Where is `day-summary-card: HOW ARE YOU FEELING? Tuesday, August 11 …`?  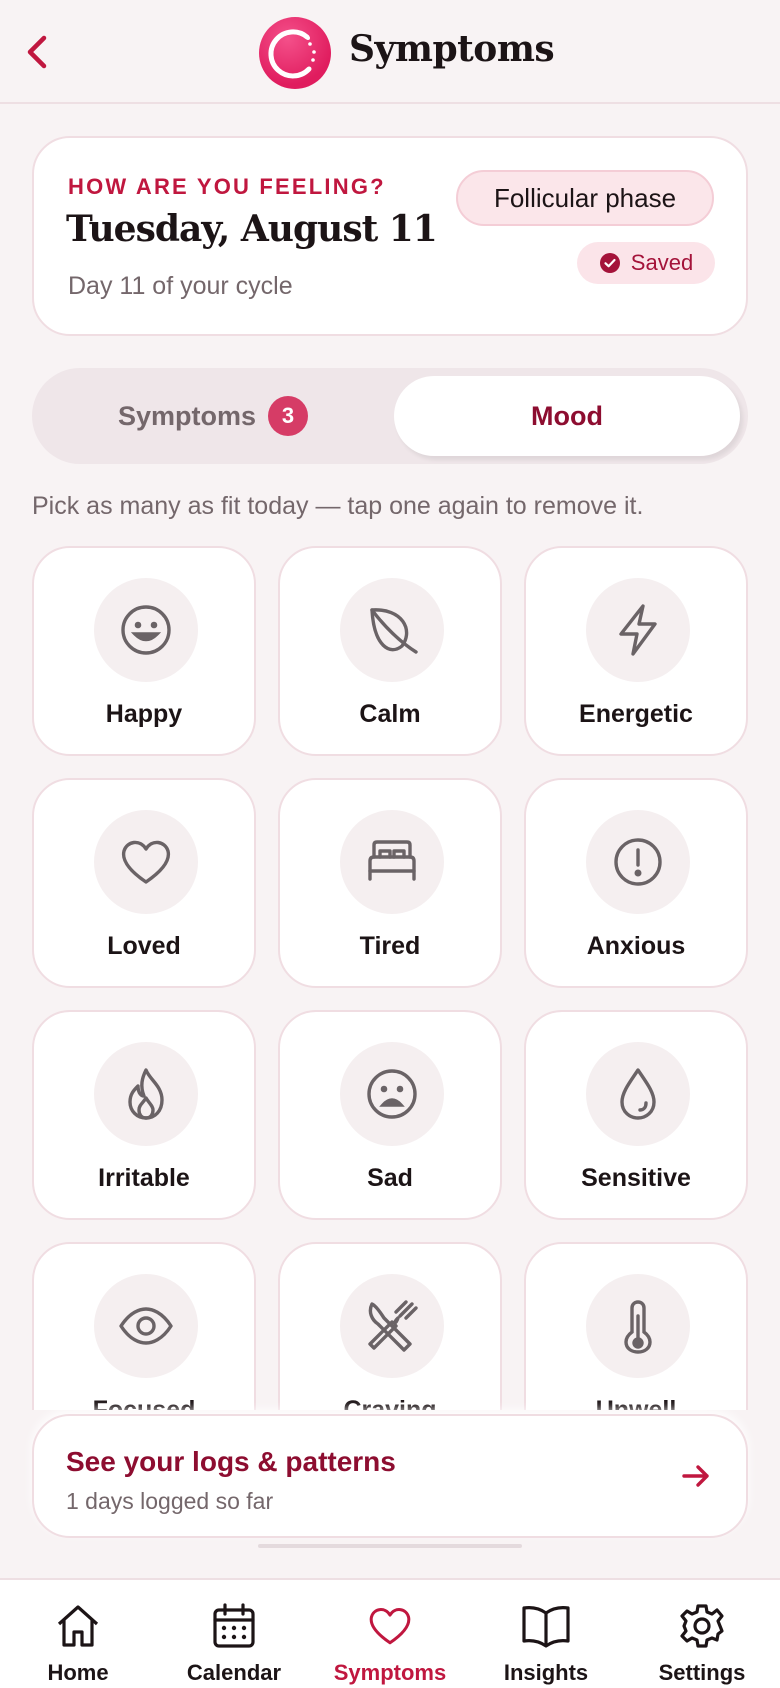
day-summary-card: HOW ARE YOU FEELING? Tuesday, August 11 … is located at coordinates (390, 236).